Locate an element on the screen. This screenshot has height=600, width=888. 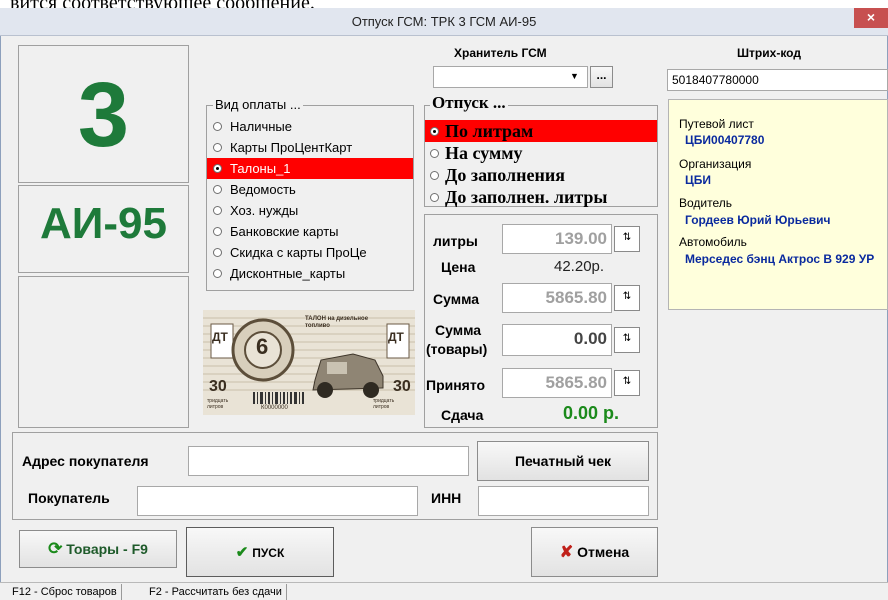
inn-label: ИНН is located at coordinates (446, 498).